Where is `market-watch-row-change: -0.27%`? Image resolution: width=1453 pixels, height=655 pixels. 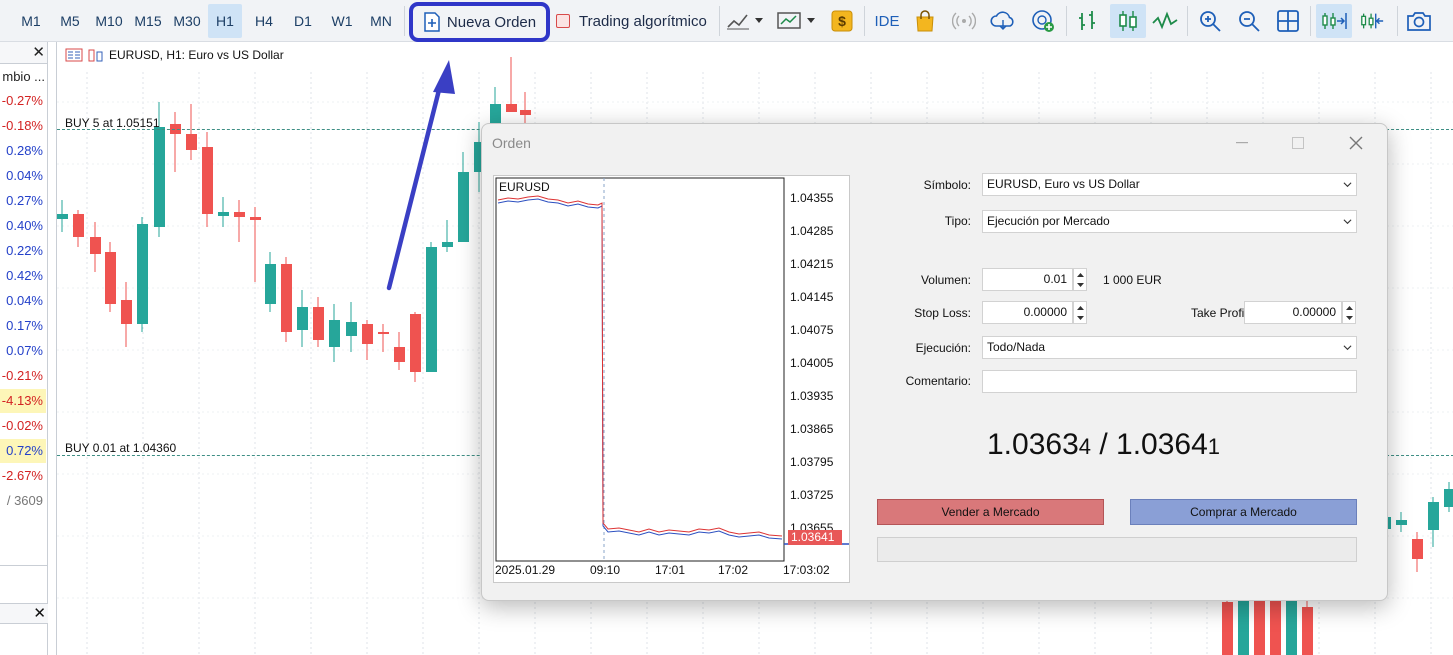 market-watch-row-change: -0.27% is located at coordinates (23, 101).